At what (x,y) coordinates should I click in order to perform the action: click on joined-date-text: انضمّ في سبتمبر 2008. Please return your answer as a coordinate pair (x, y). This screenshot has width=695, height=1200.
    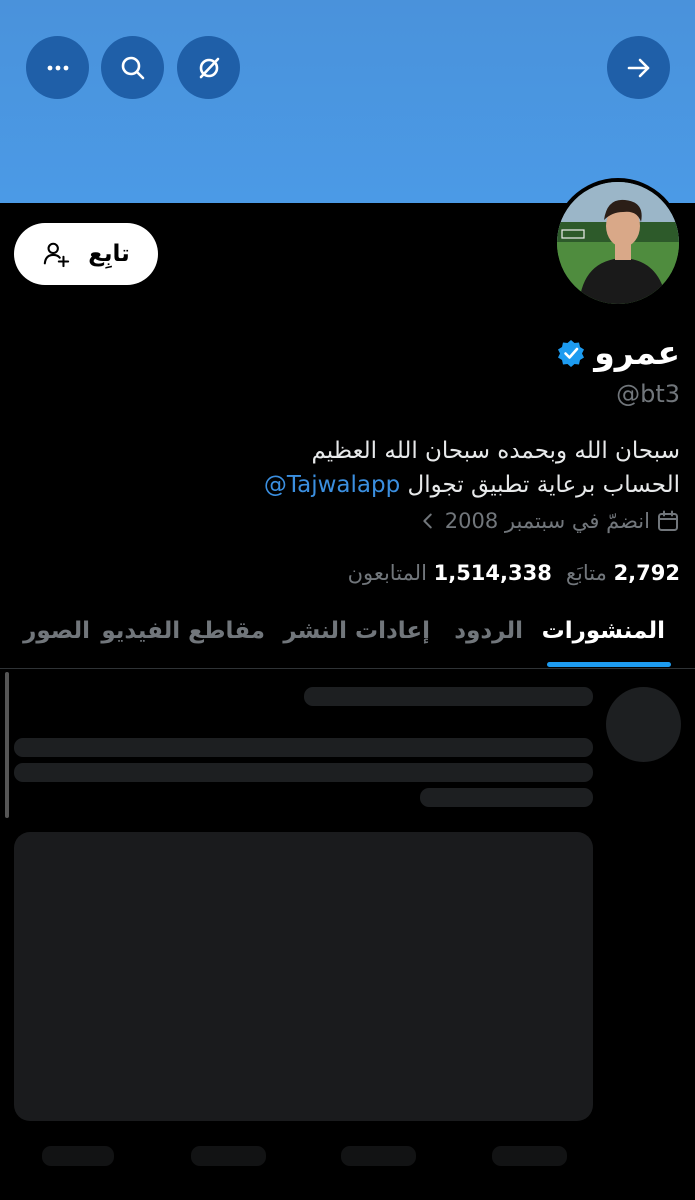
    Looking at the image, I should click on (547, 521).